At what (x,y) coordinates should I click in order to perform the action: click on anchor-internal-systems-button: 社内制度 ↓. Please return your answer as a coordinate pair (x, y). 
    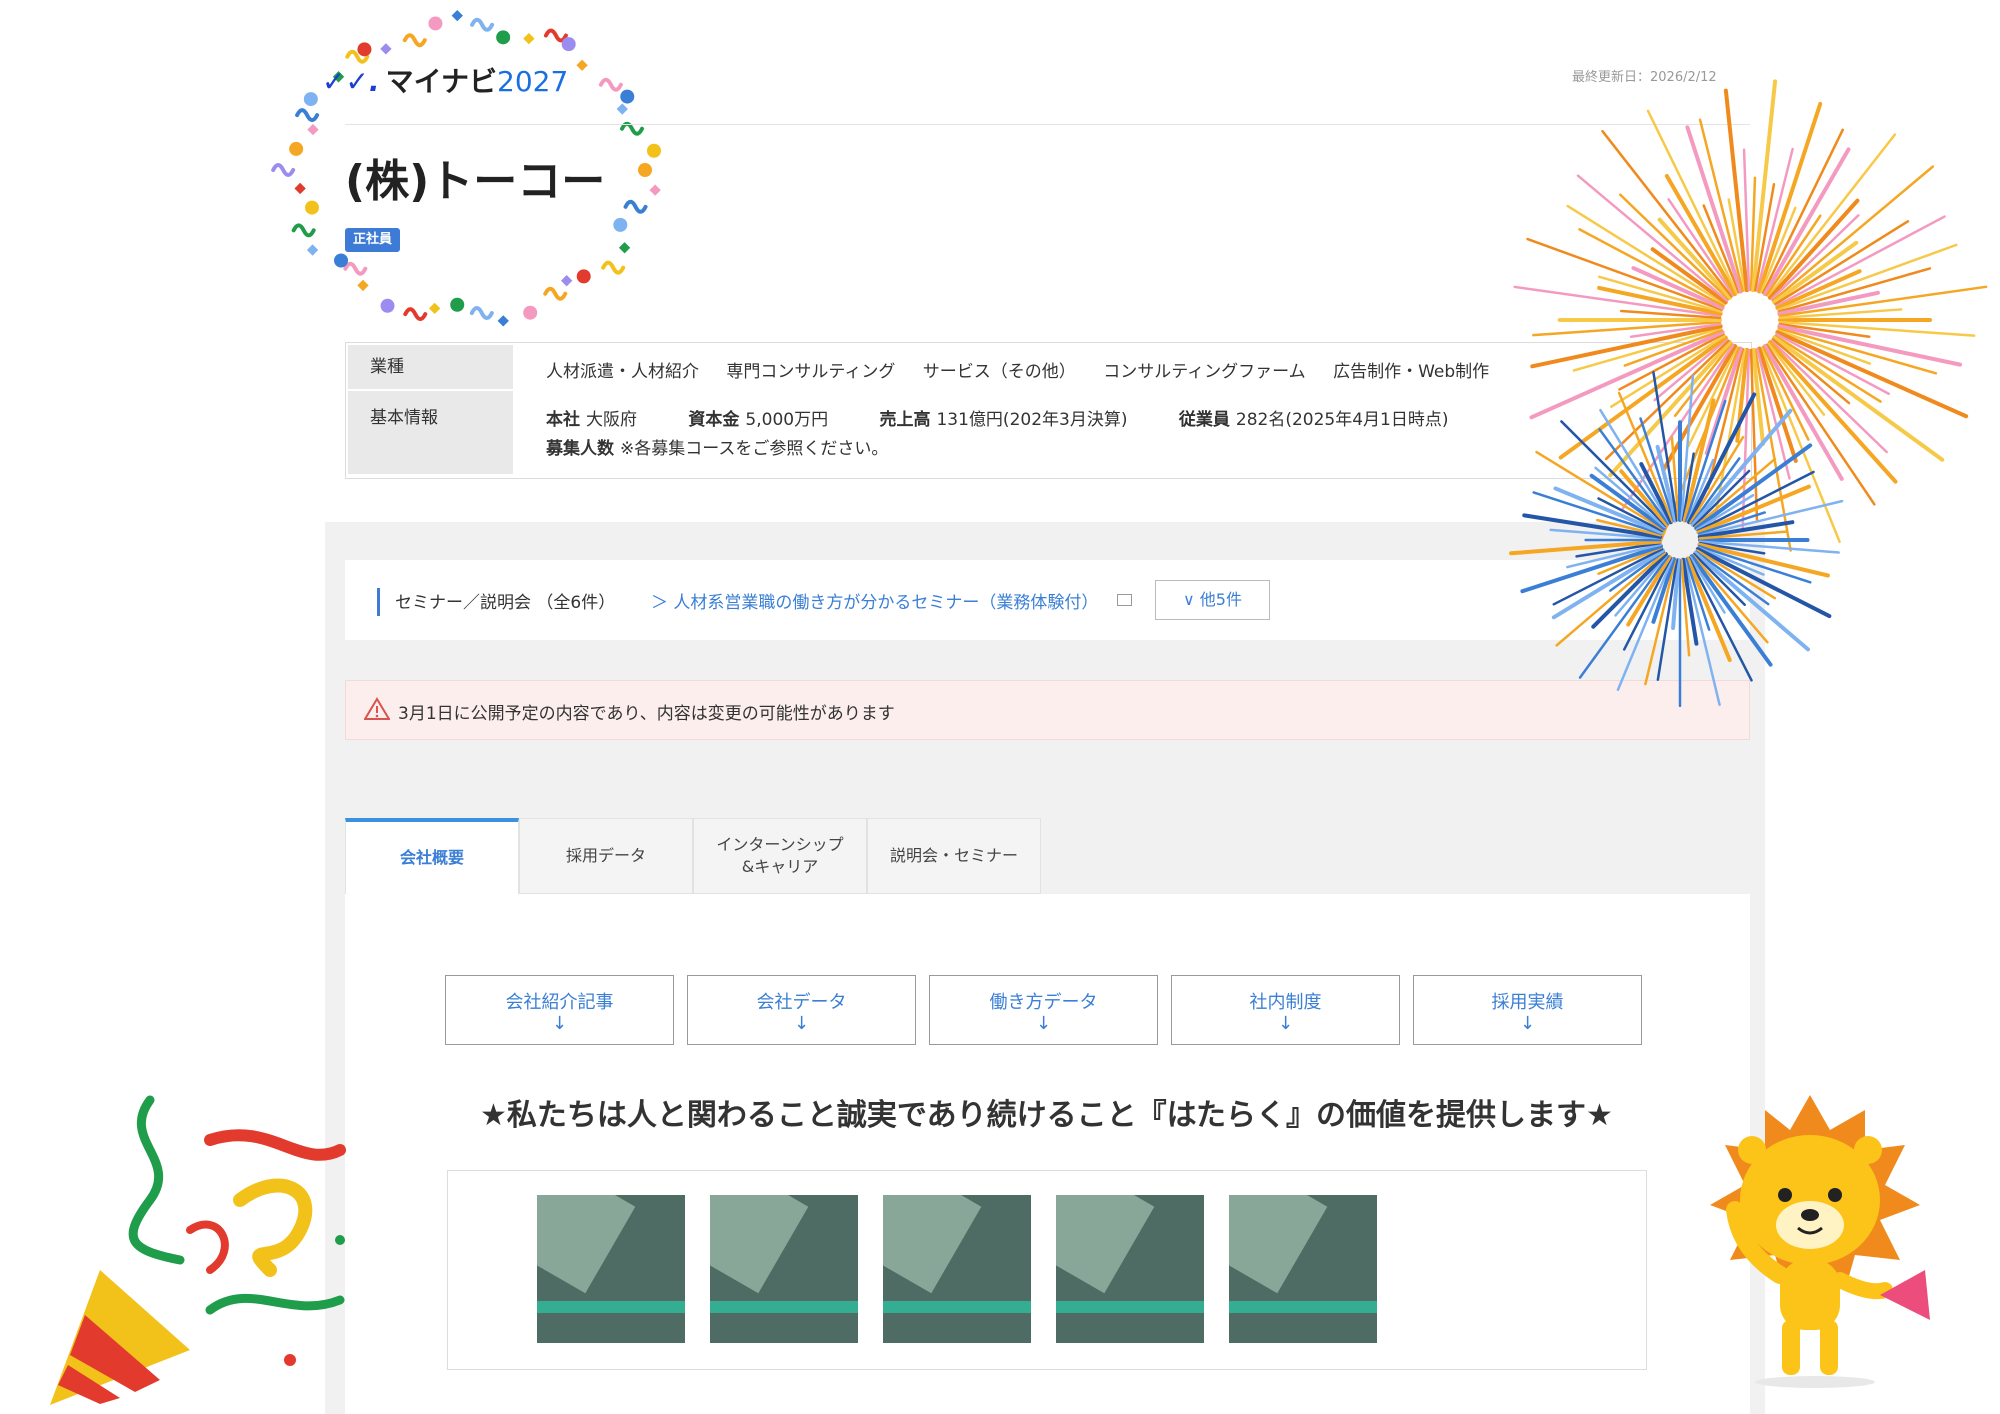
    Looking at the image, I should click on (1285, 1010).